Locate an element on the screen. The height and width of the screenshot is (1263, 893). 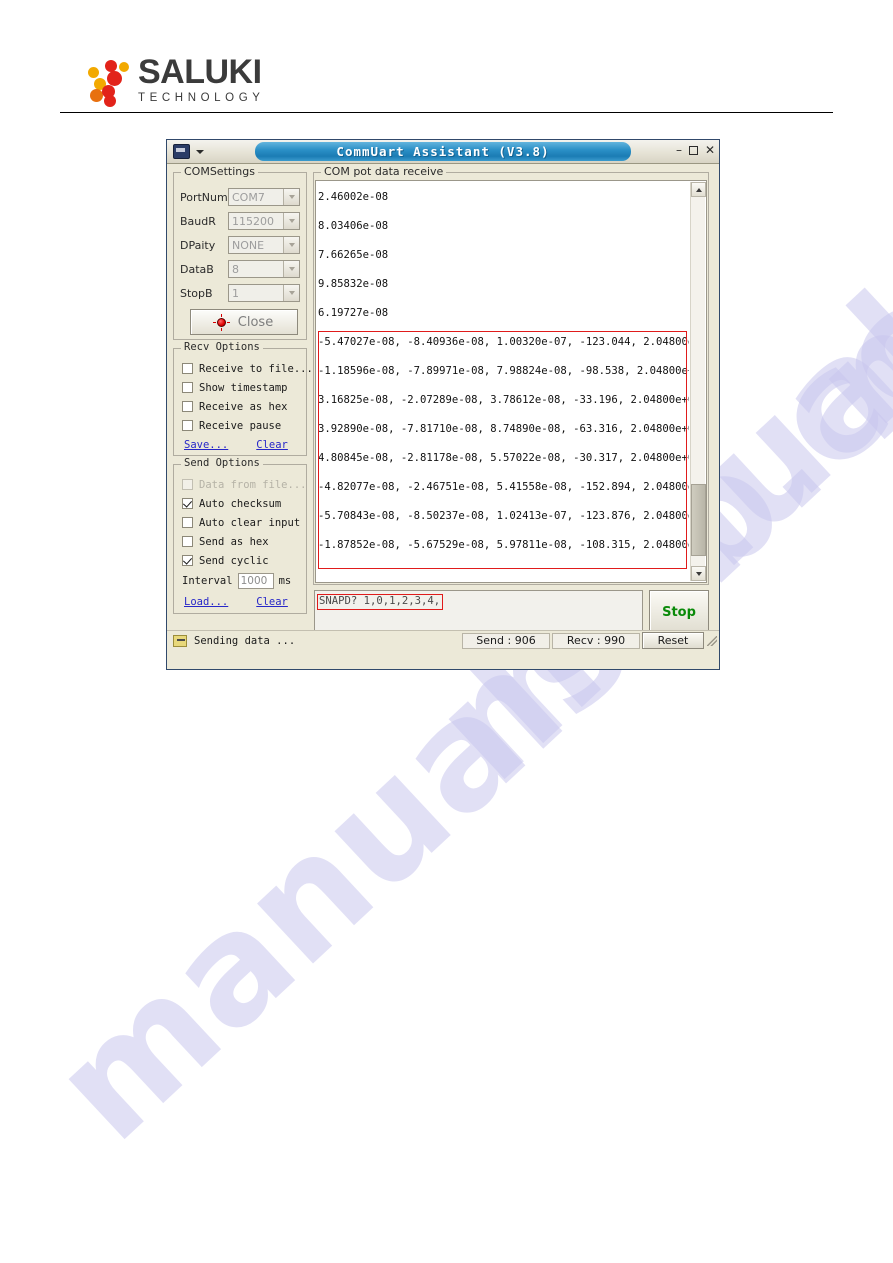
maximize-button is located at coordinates (693, 150).